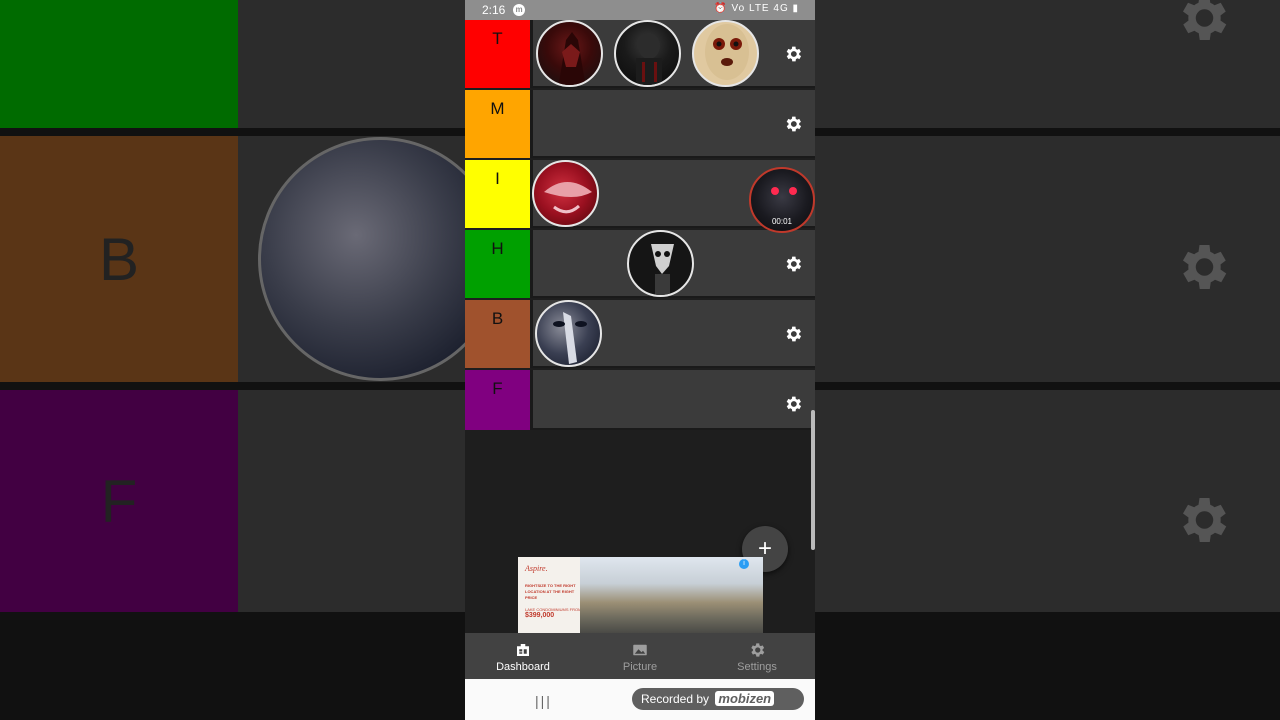 The width and height of the screenshot is (1280, 720). I want to click on nav-picture: Picture, so click(640, 656).